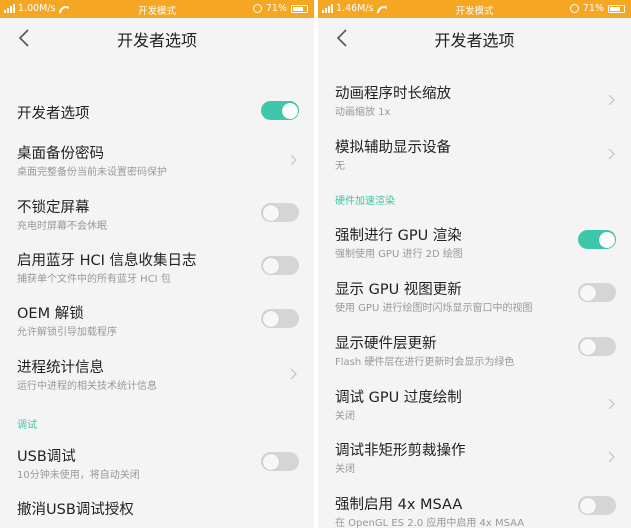  What do you see at coordinates (393, 94) in the screenshot?
I see `setting-title: 动画程序时长缩放` at bounding box center [393, 94].